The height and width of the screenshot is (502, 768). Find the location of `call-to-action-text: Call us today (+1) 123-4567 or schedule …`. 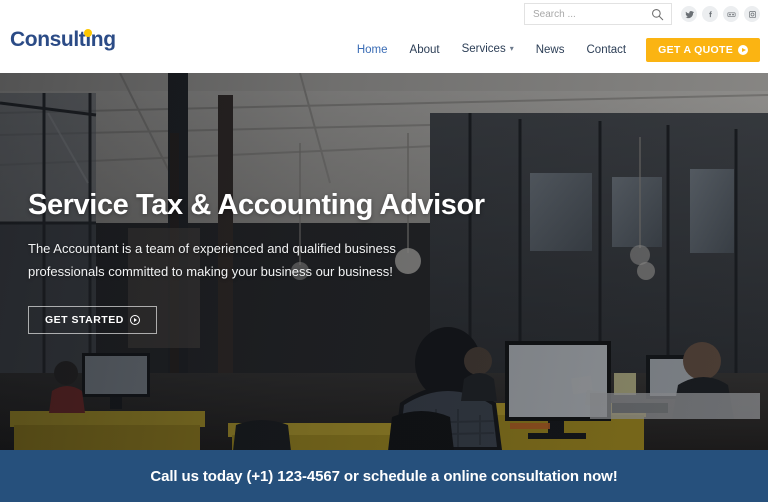

call-to-action-text: Call us today (+1) 123-4567 or schedule … is located at coordinates (384, 476).